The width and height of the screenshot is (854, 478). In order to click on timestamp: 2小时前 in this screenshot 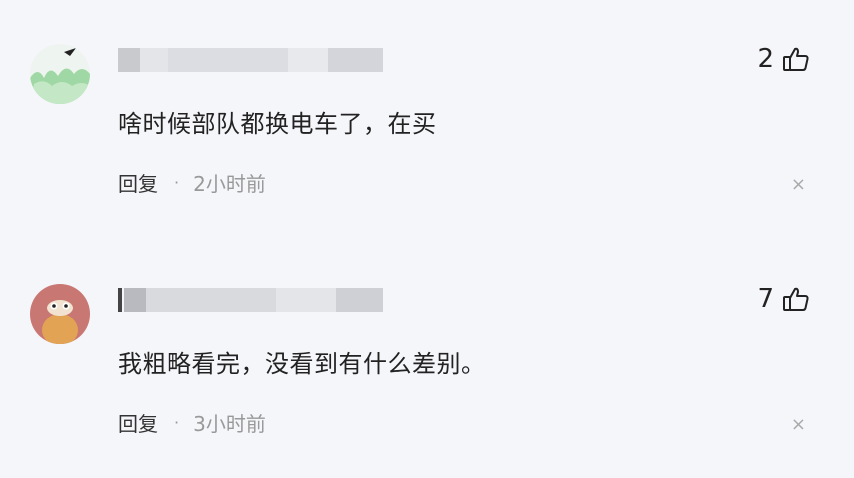, I will do `click(229, 184)`.